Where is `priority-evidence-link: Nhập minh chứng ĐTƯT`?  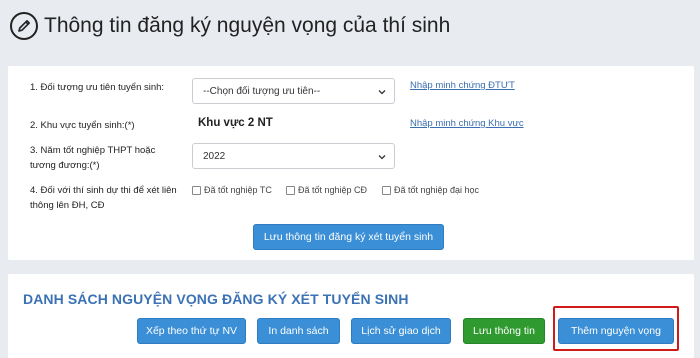
priority-evidence-link: Nhập minh chứng ĐTƯT is located at coordinates (462, 85).